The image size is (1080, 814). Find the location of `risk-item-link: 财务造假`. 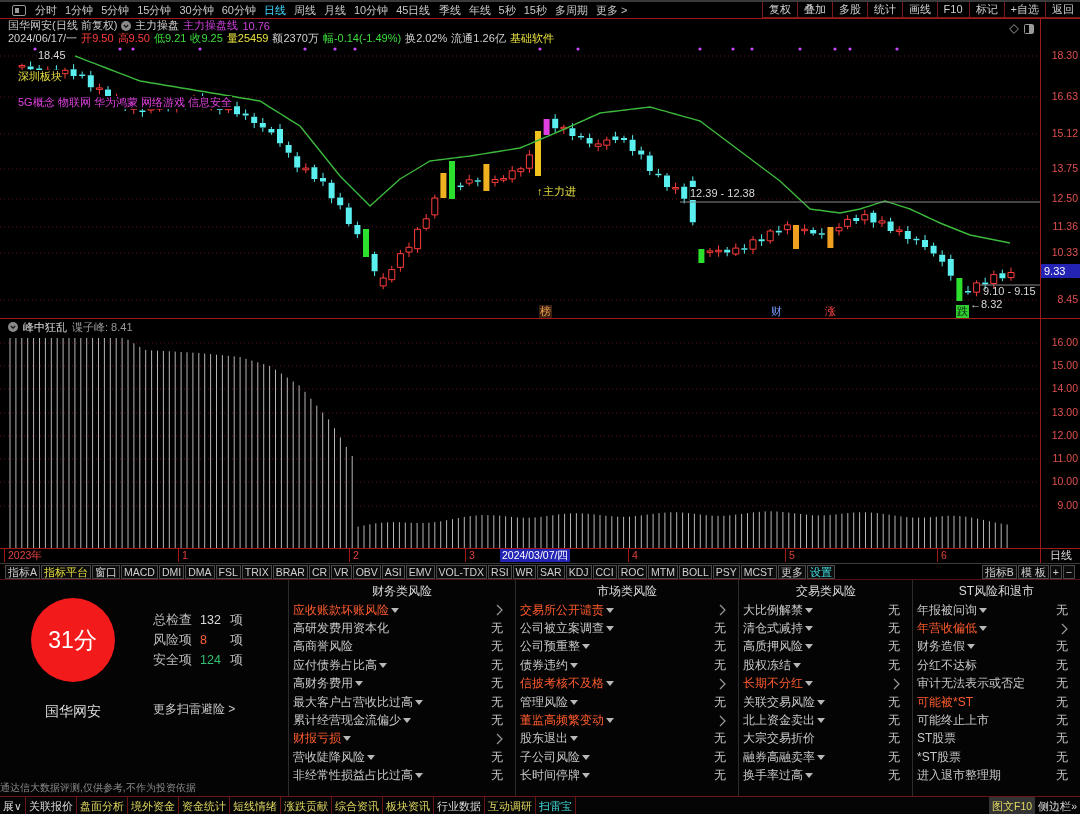

risk-item-link: 财务造假 is located at coordinates (946, 647).